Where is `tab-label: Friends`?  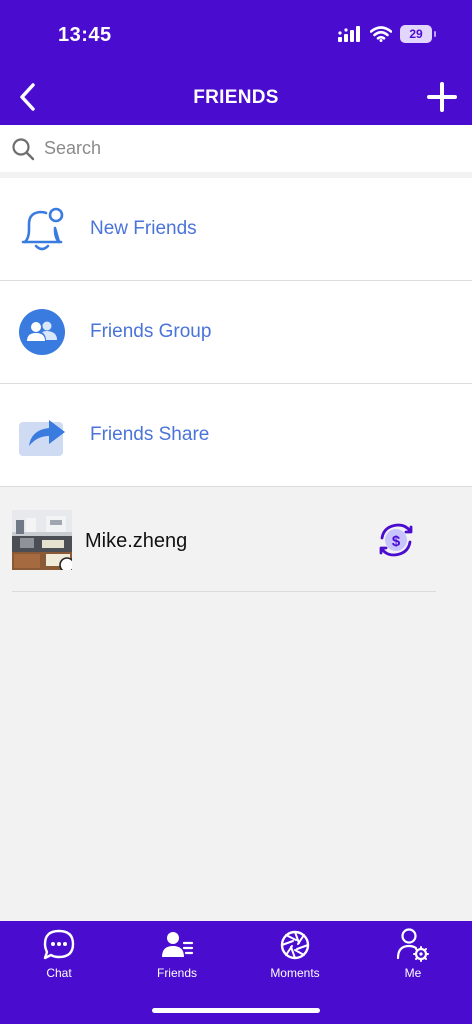
tab-label: Friends is located at coordinates (176, 973).